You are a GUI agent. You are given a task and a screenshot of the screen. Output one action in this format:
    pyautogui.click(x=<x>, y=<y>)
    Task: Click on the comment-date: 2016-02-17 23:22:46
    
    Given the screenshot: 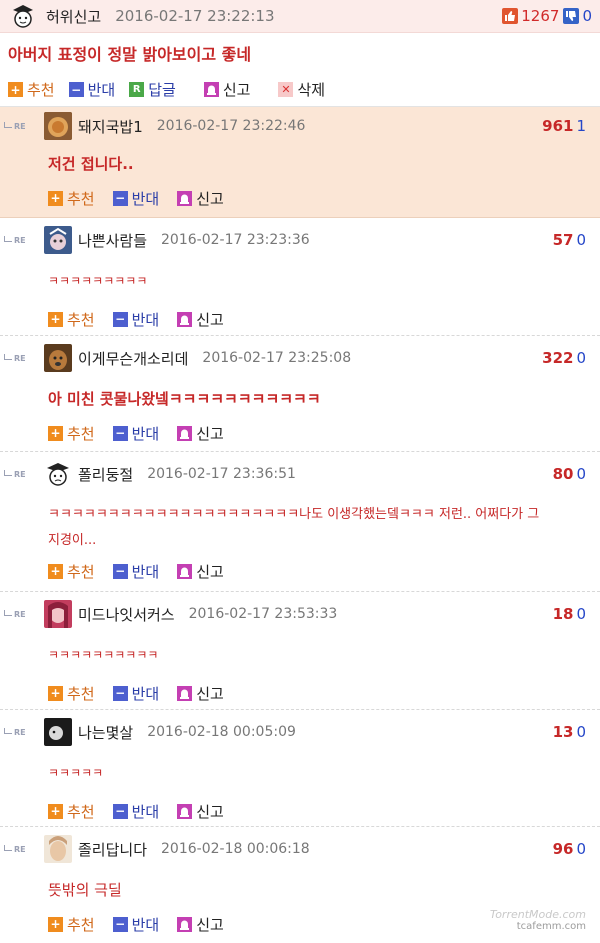 What is the action you would take?
    pyautogui.click(x=231, y=126)
    